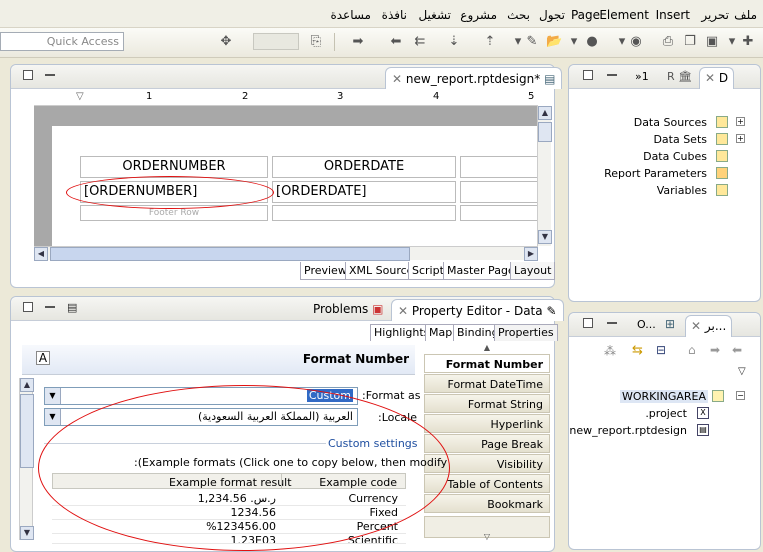 Image resolution: width=763 pixels, height=552 pixels. What do you see at coordinates (358, 42) in the screenshot?
I see `forward-icon: ➡` at bounding box center [358, 42].